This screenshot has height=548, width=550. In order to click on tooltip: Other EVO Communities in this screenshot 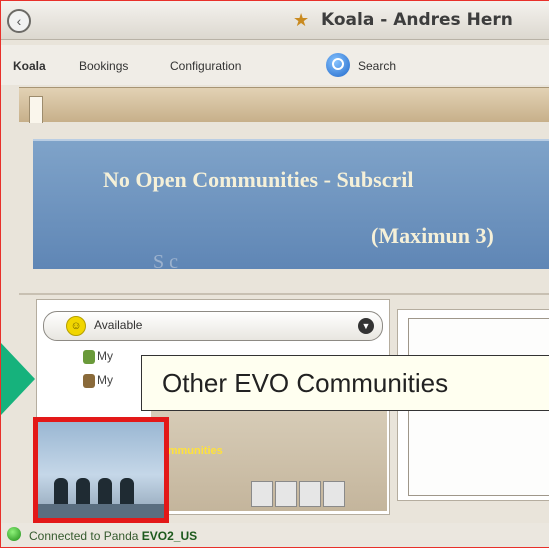, I will do `click(345, 383)`.